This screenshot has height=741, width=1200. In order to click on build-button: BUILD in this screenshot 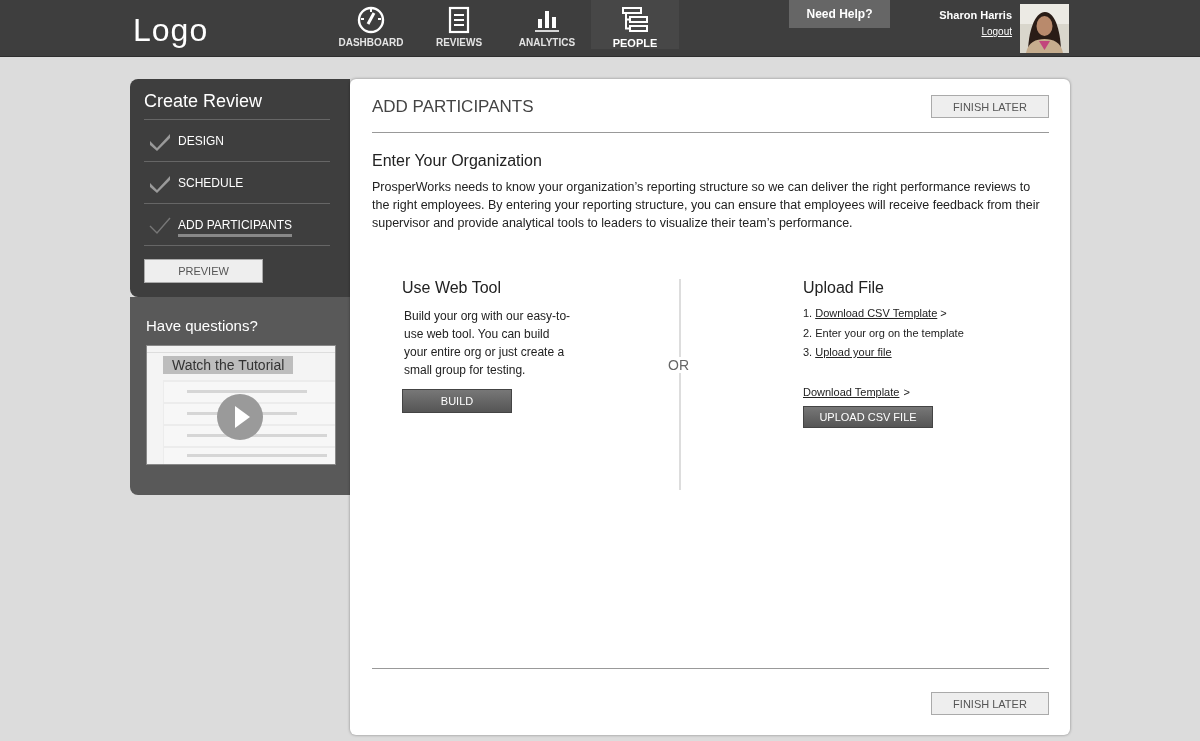, I will do `click(457, 401)`.